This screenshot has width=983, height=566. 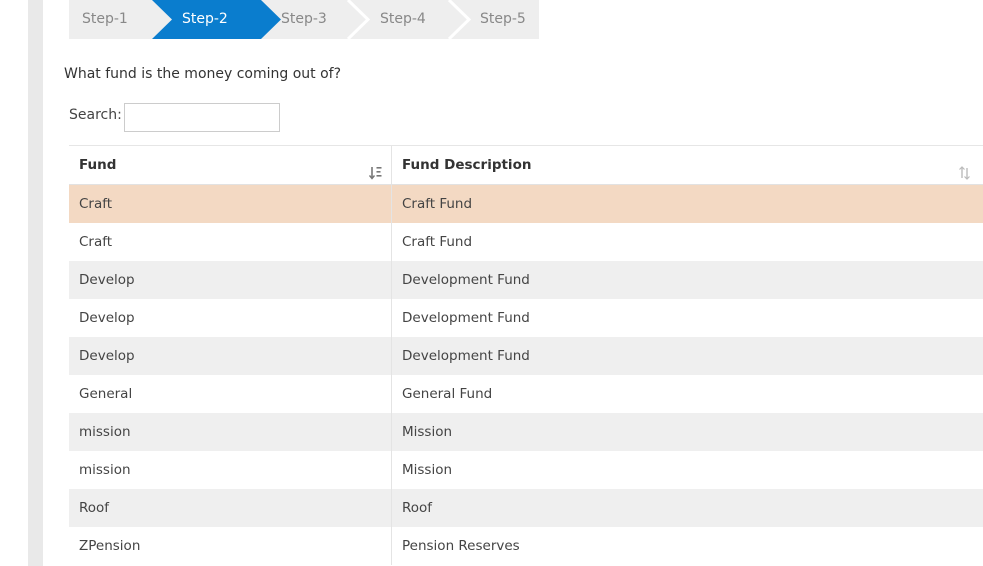 What do you see at coordinates (106, 394) in the screenshot?
I see `fund-name: General` at bounding box center [106, 394].